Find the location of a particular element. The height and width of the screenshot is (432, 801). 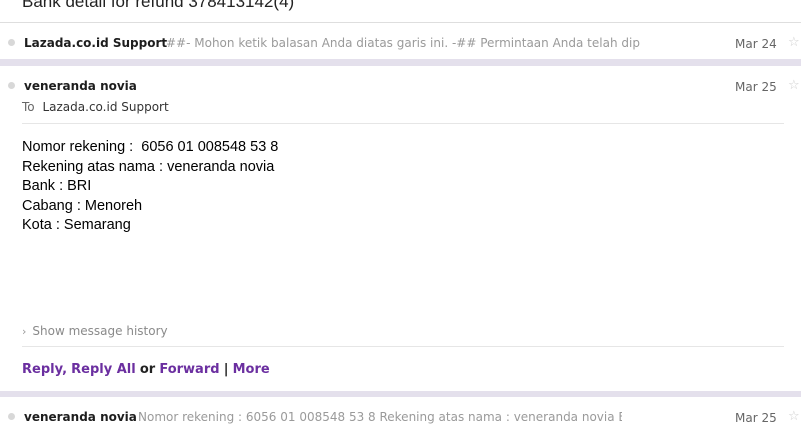

chevron-right-icon: › is located at coordinates (24, 331).